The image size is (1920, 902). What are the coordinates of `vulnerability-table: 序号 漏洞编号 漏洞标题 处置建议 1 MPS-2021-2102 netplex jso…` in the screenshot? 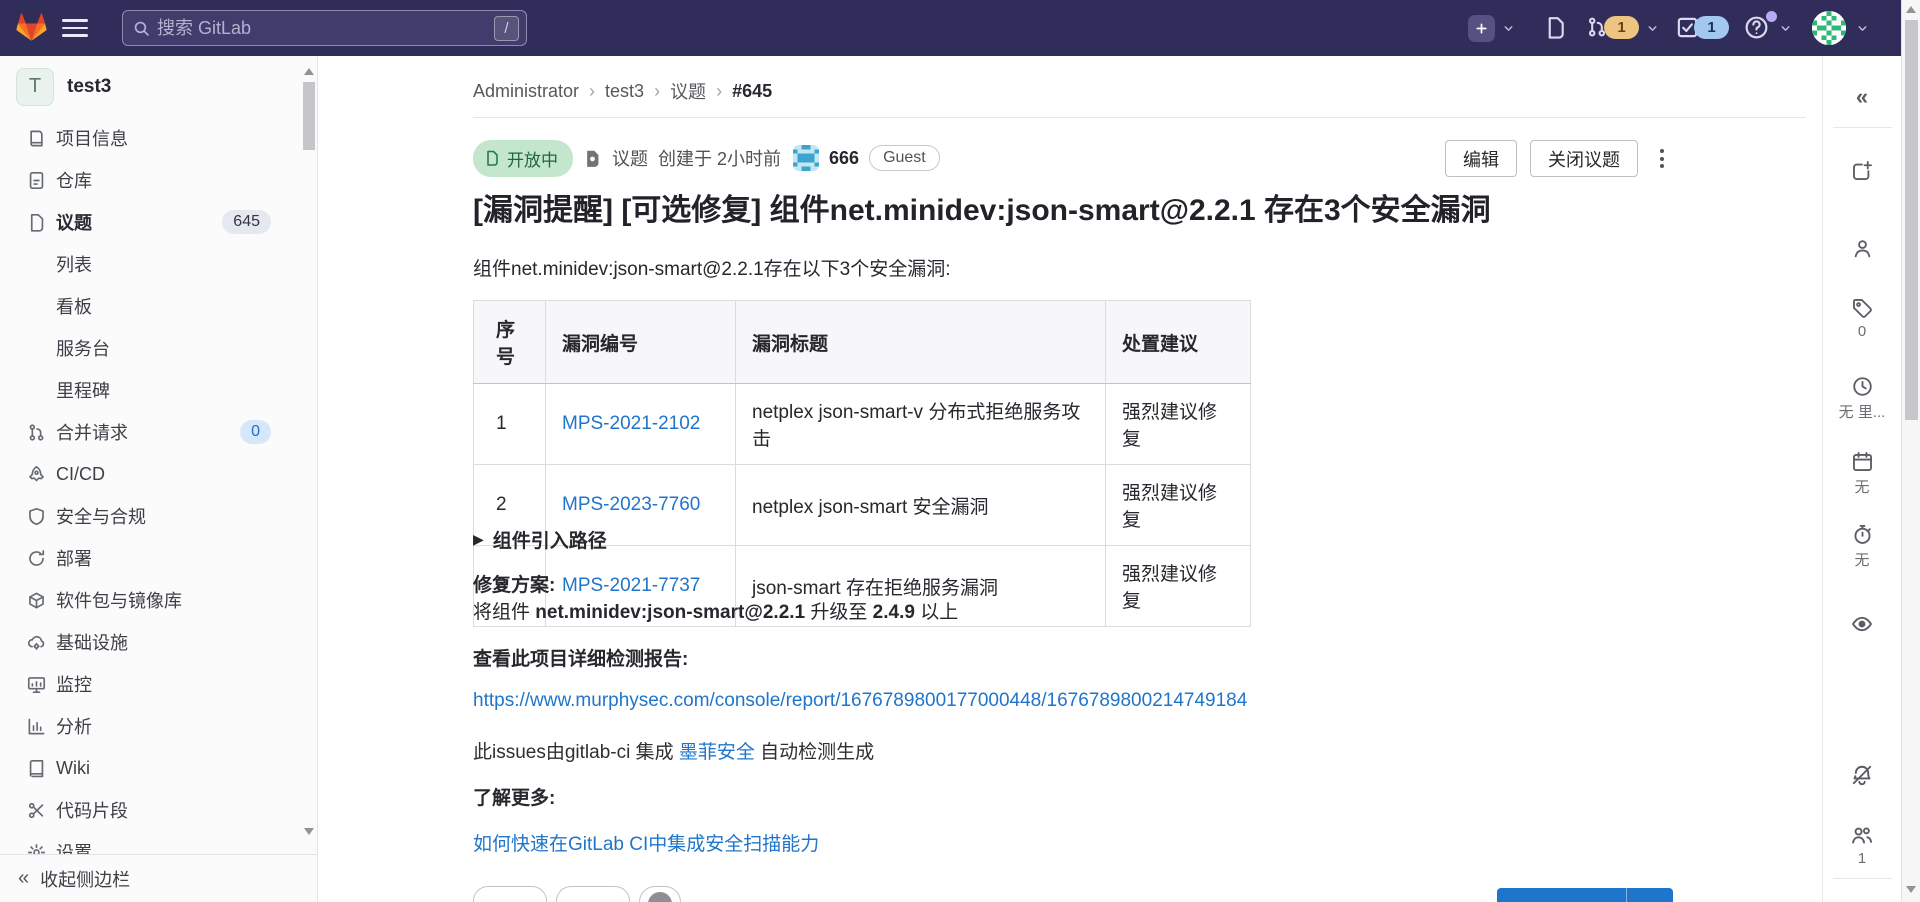 It's located at (862, 463).